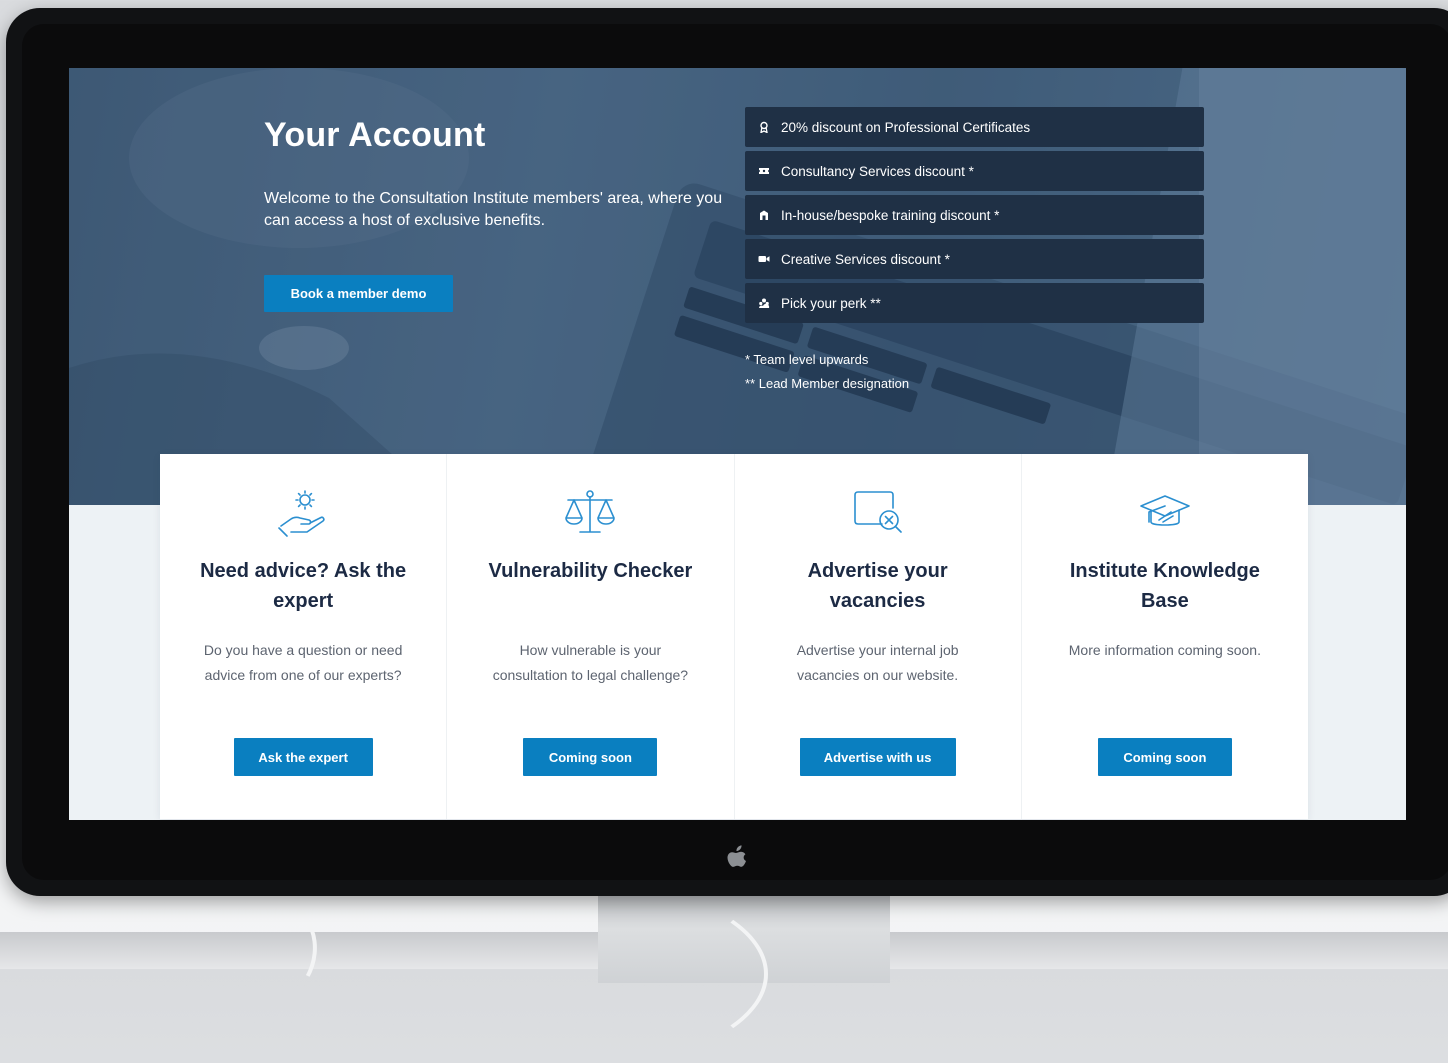 This screenshot has width=1448, height=1063. I want to click on benefit-label: Consultancy Services discount *, so click(877, 171).